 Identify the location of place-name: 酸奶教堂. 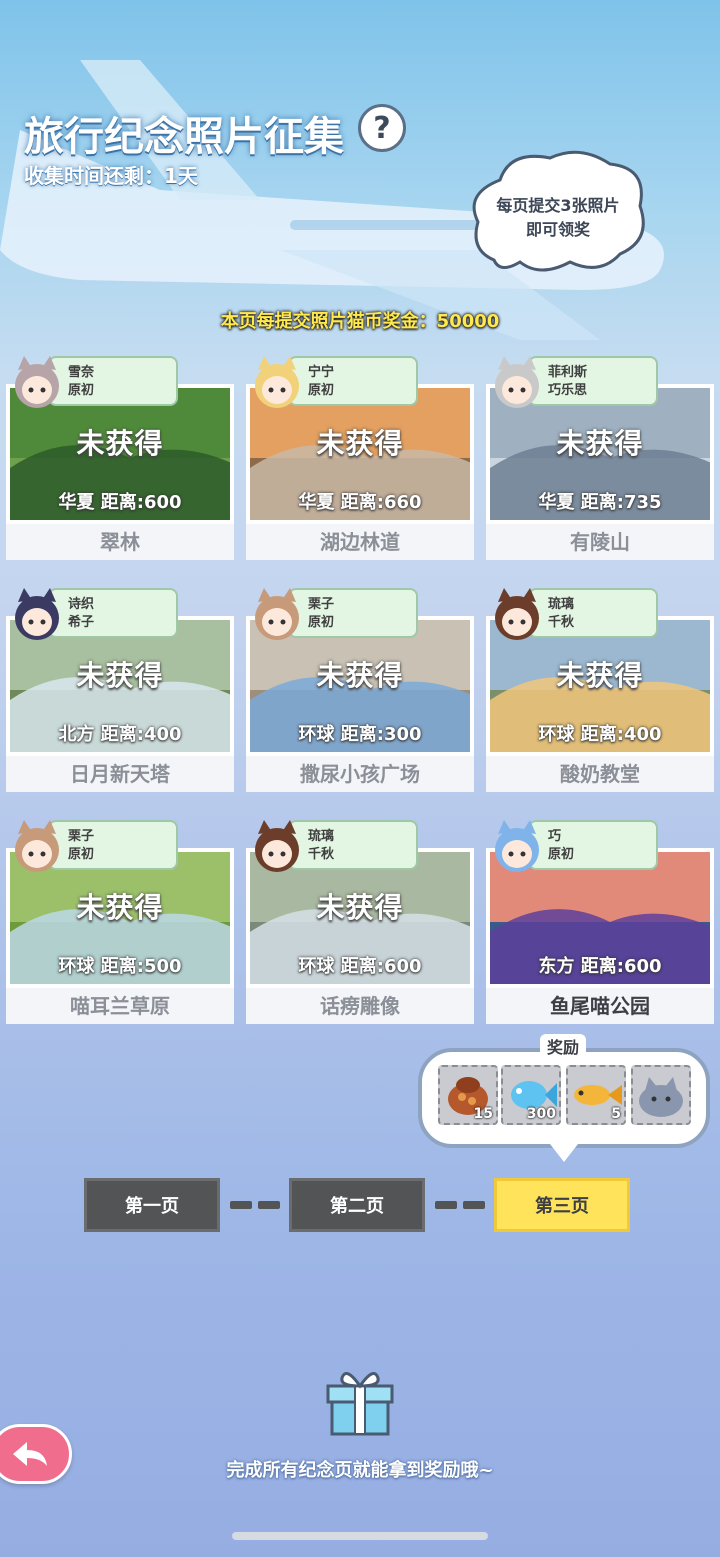
(600, 774).